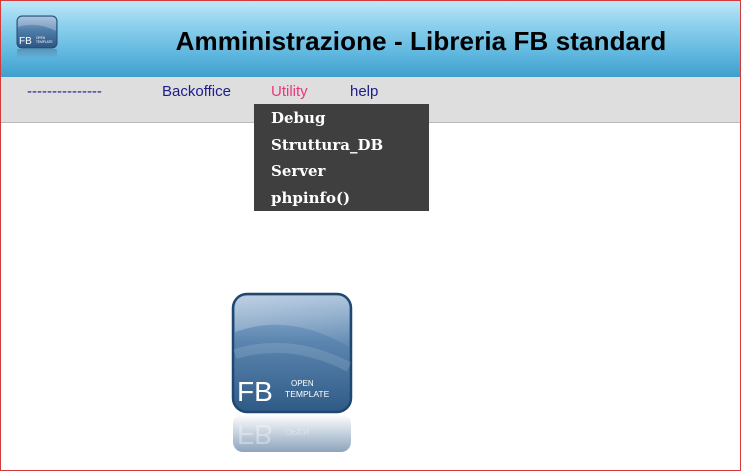 This screenshot has height=471, width=741. I want to click on fb-open-template-logo: FB OPEN TEMPLATE FB OPEN, so click(292, 372).